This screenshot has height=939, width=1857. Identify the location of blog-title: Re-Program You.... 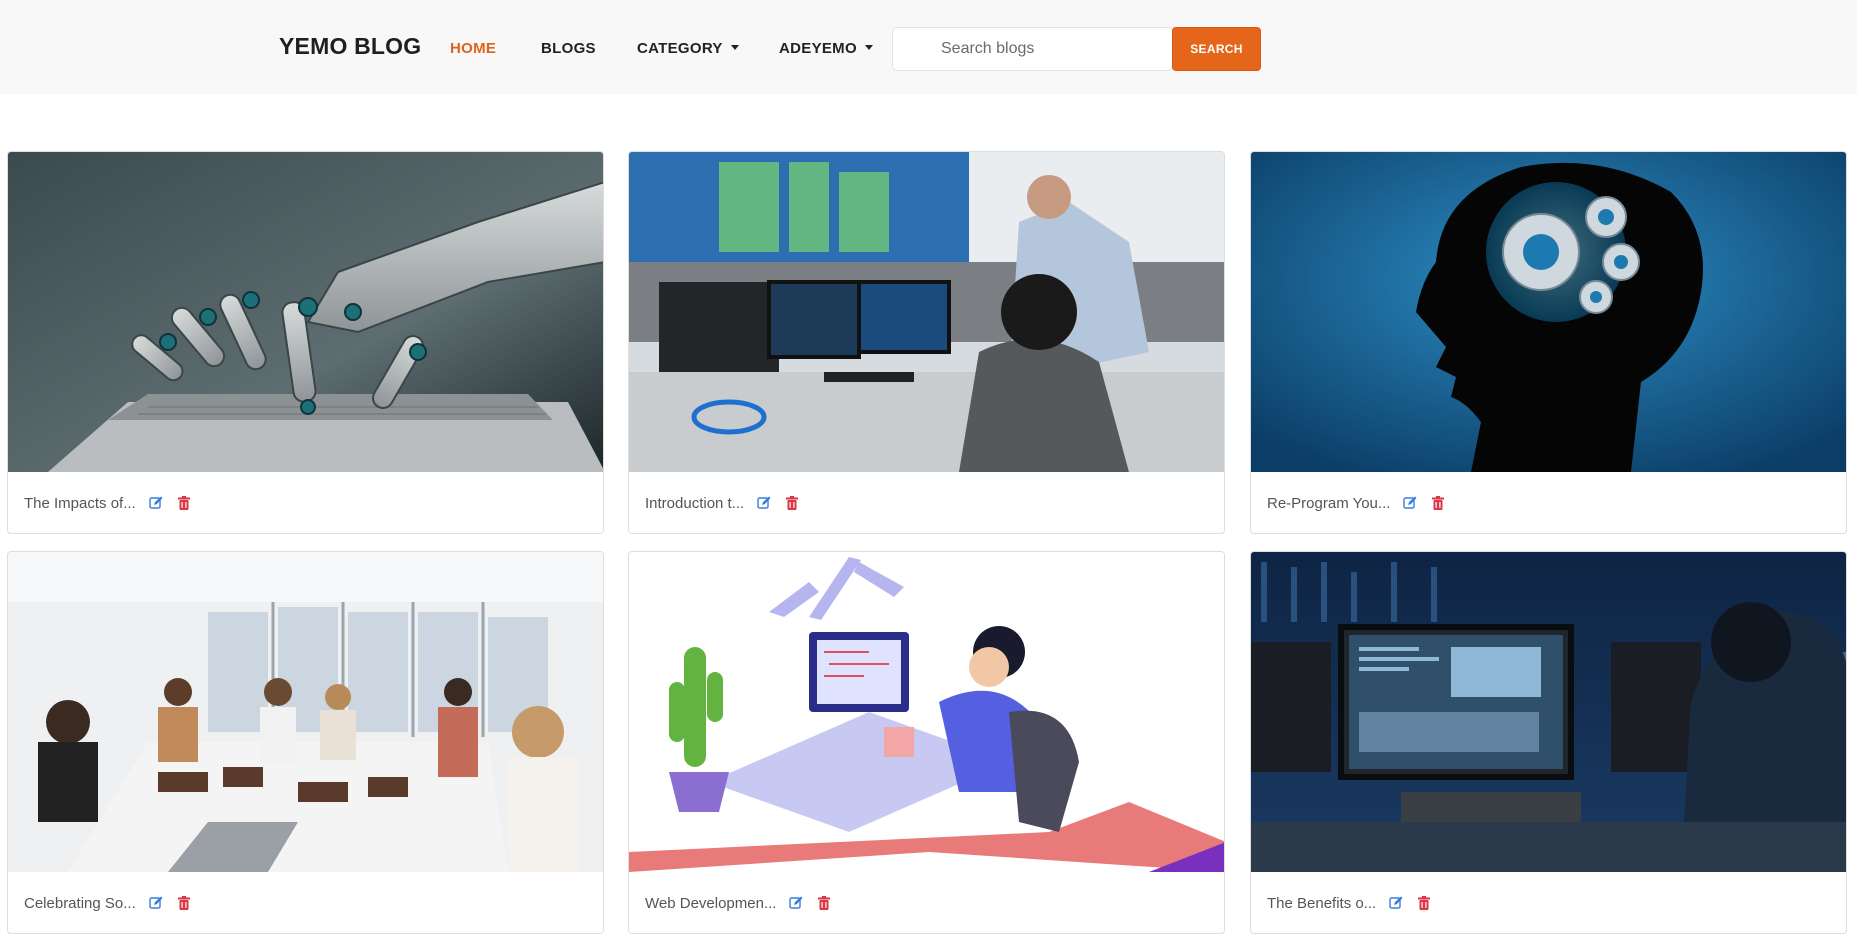
(1328, 503).